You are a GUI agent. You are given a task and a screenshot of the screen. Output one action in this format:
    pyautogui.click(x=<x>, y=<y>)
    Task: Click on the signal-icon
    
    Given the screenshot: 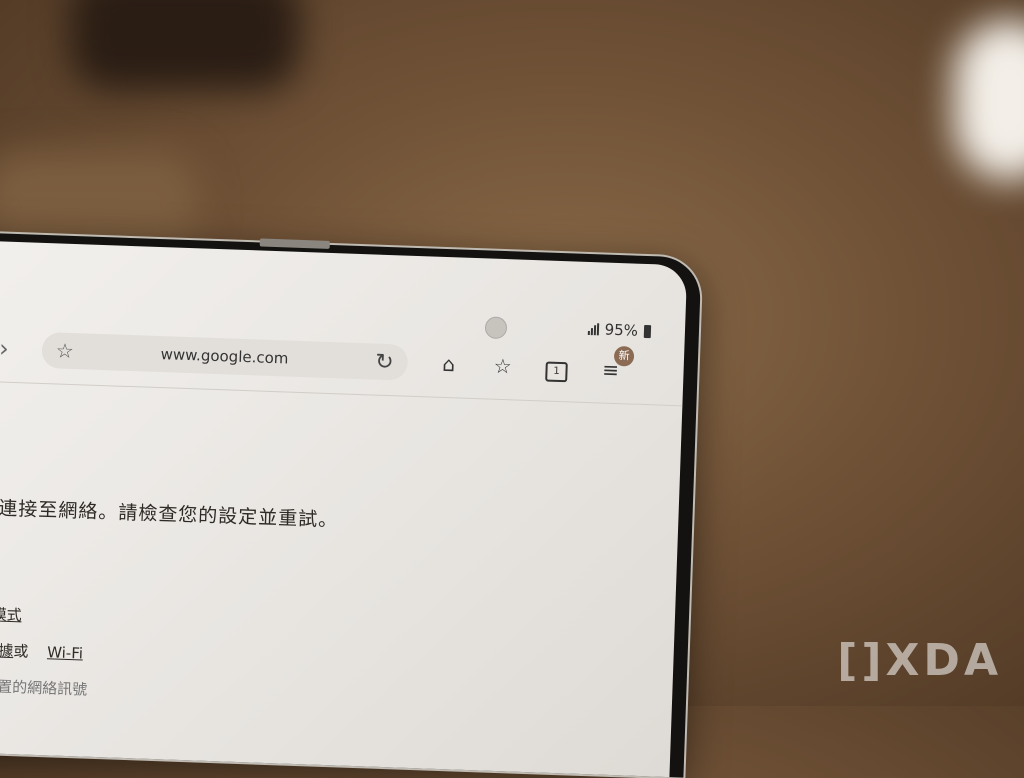 What is the action you would take?
    pyautogui.click(x=593, y=329)
    